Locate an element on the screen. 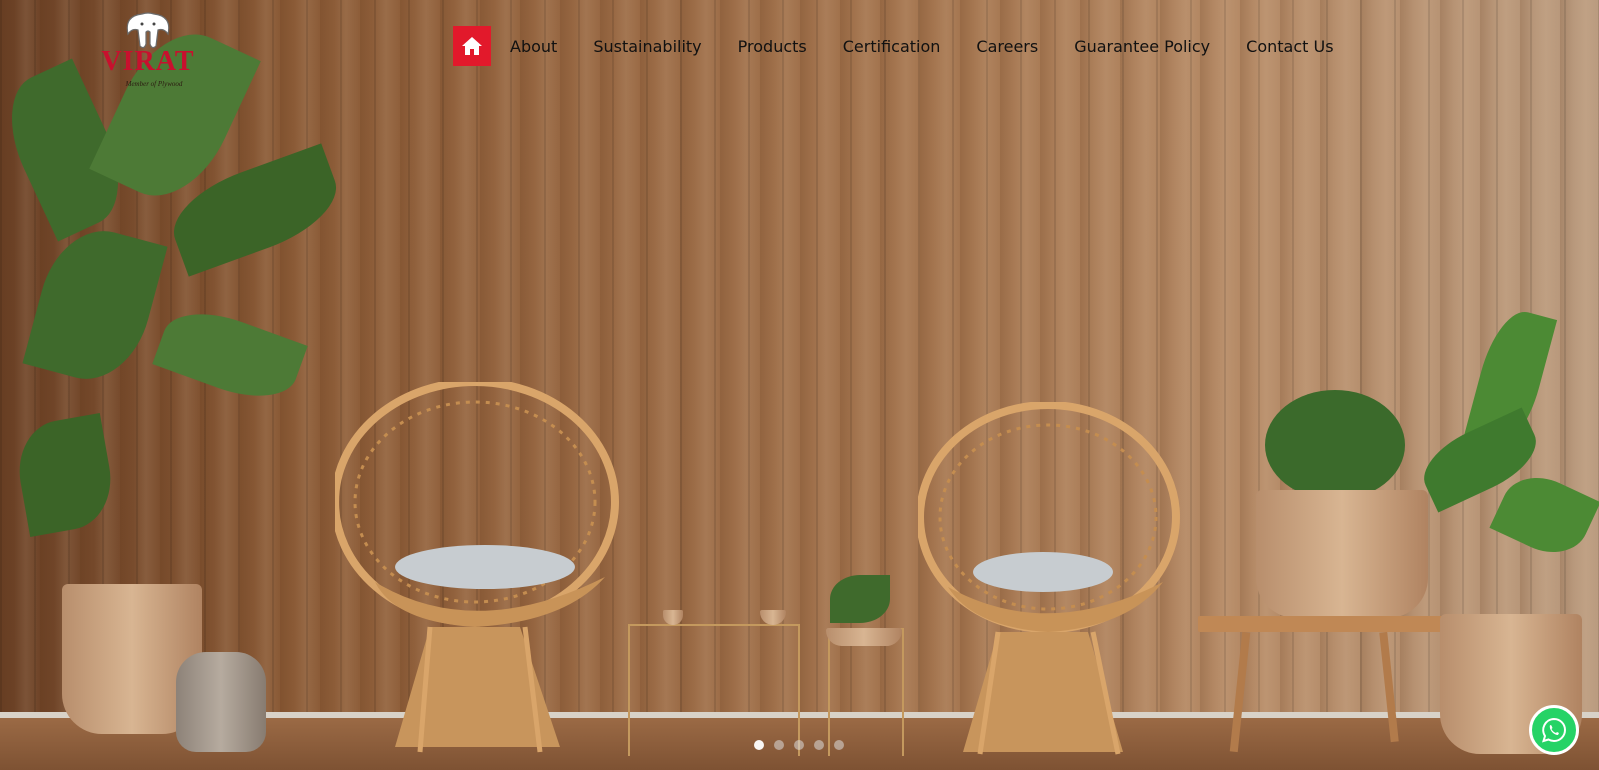 The width and height of the screenshot is (1599, 770). logo-tagline: Member of Plywood is located at coordinates (154, 84).